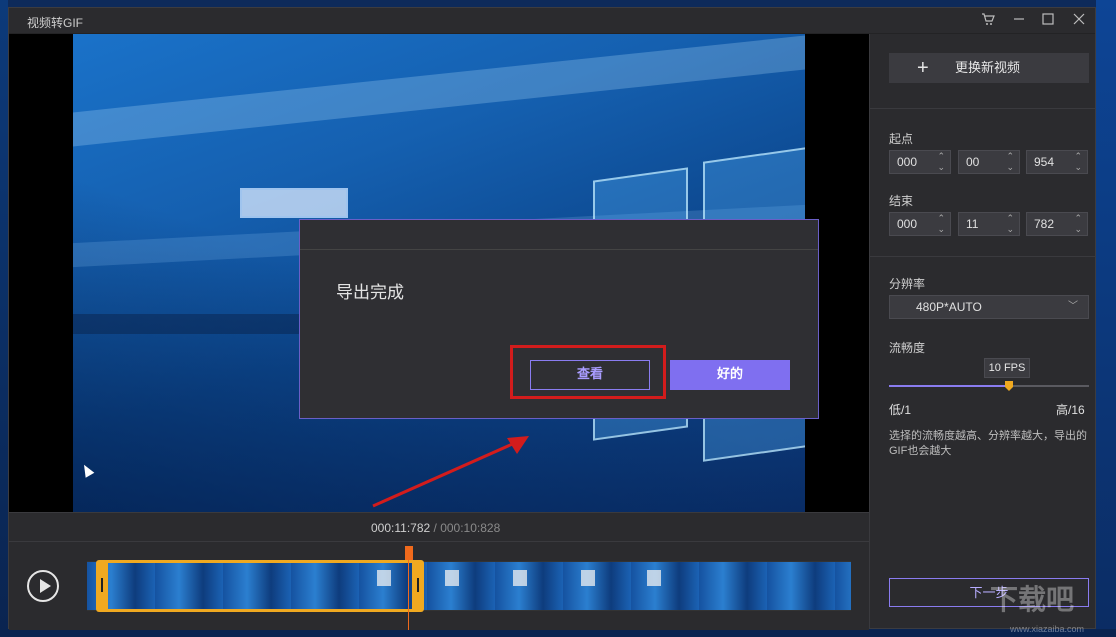 This screenshot has height=637, width=1116. Describe the element at coordinates (907, 348) in the screenshot. I see `fluency-label: 流畅度` at that location.